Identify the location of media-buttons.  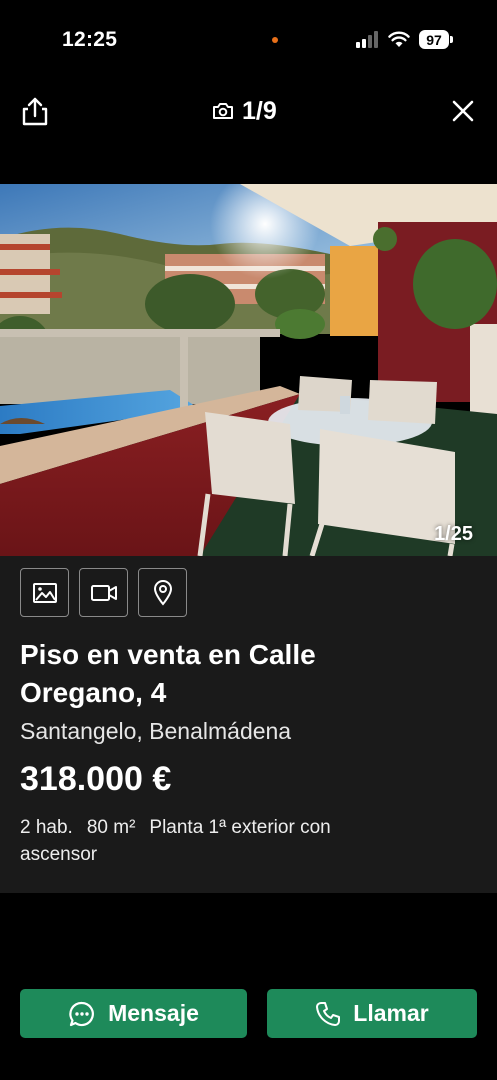
(103, 592).